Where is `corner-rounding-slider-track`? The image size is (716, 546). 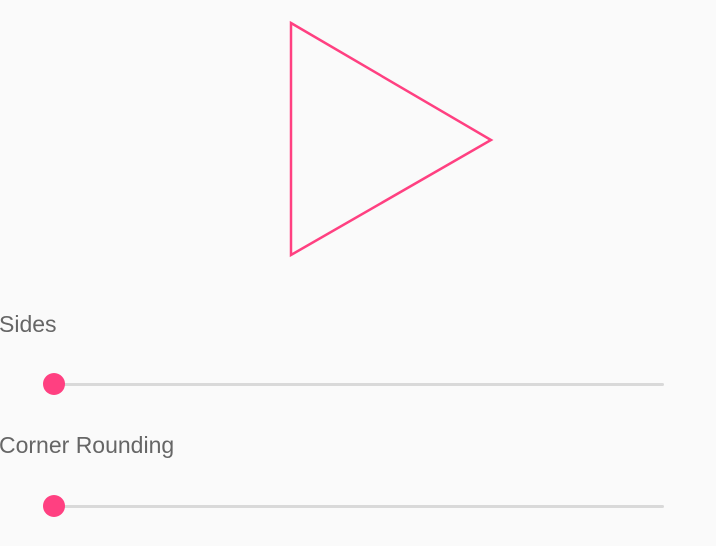 corner-rounding-slider-track is located at coordinates (359, 506).